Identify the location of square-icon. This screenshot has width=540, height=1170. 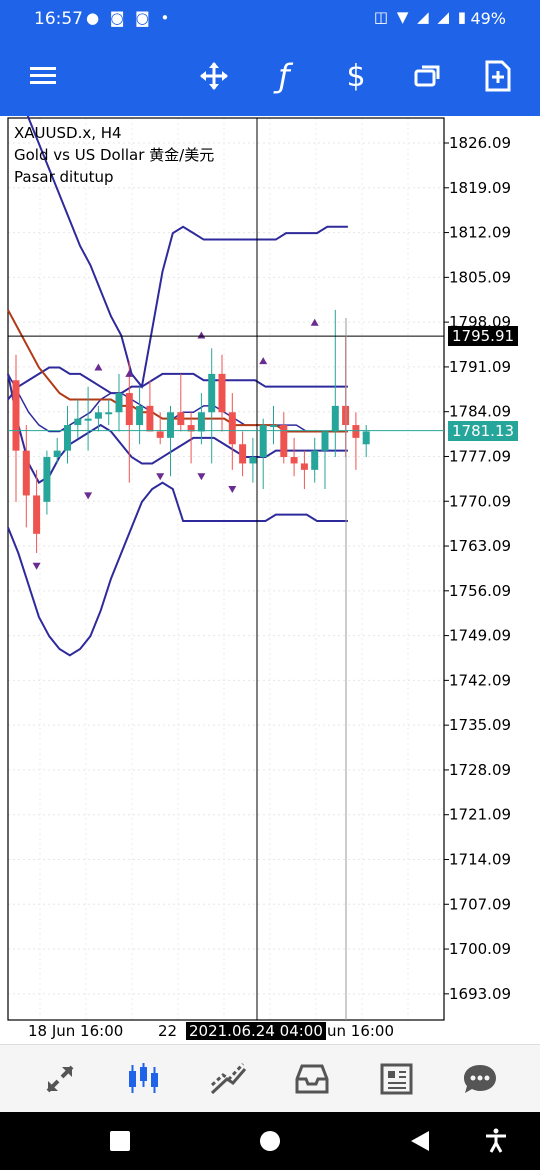
(120, 1141).